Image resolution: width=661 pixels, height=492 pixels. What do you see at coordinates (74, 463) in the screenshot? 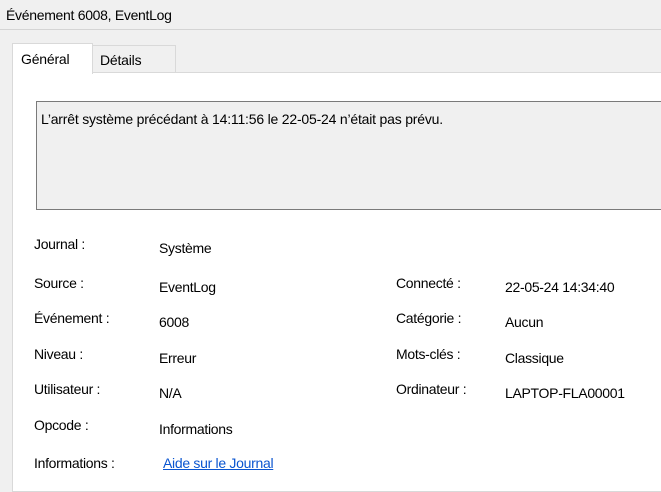
I see `more-info-label: Informations :` at bounding box center [74, 463].